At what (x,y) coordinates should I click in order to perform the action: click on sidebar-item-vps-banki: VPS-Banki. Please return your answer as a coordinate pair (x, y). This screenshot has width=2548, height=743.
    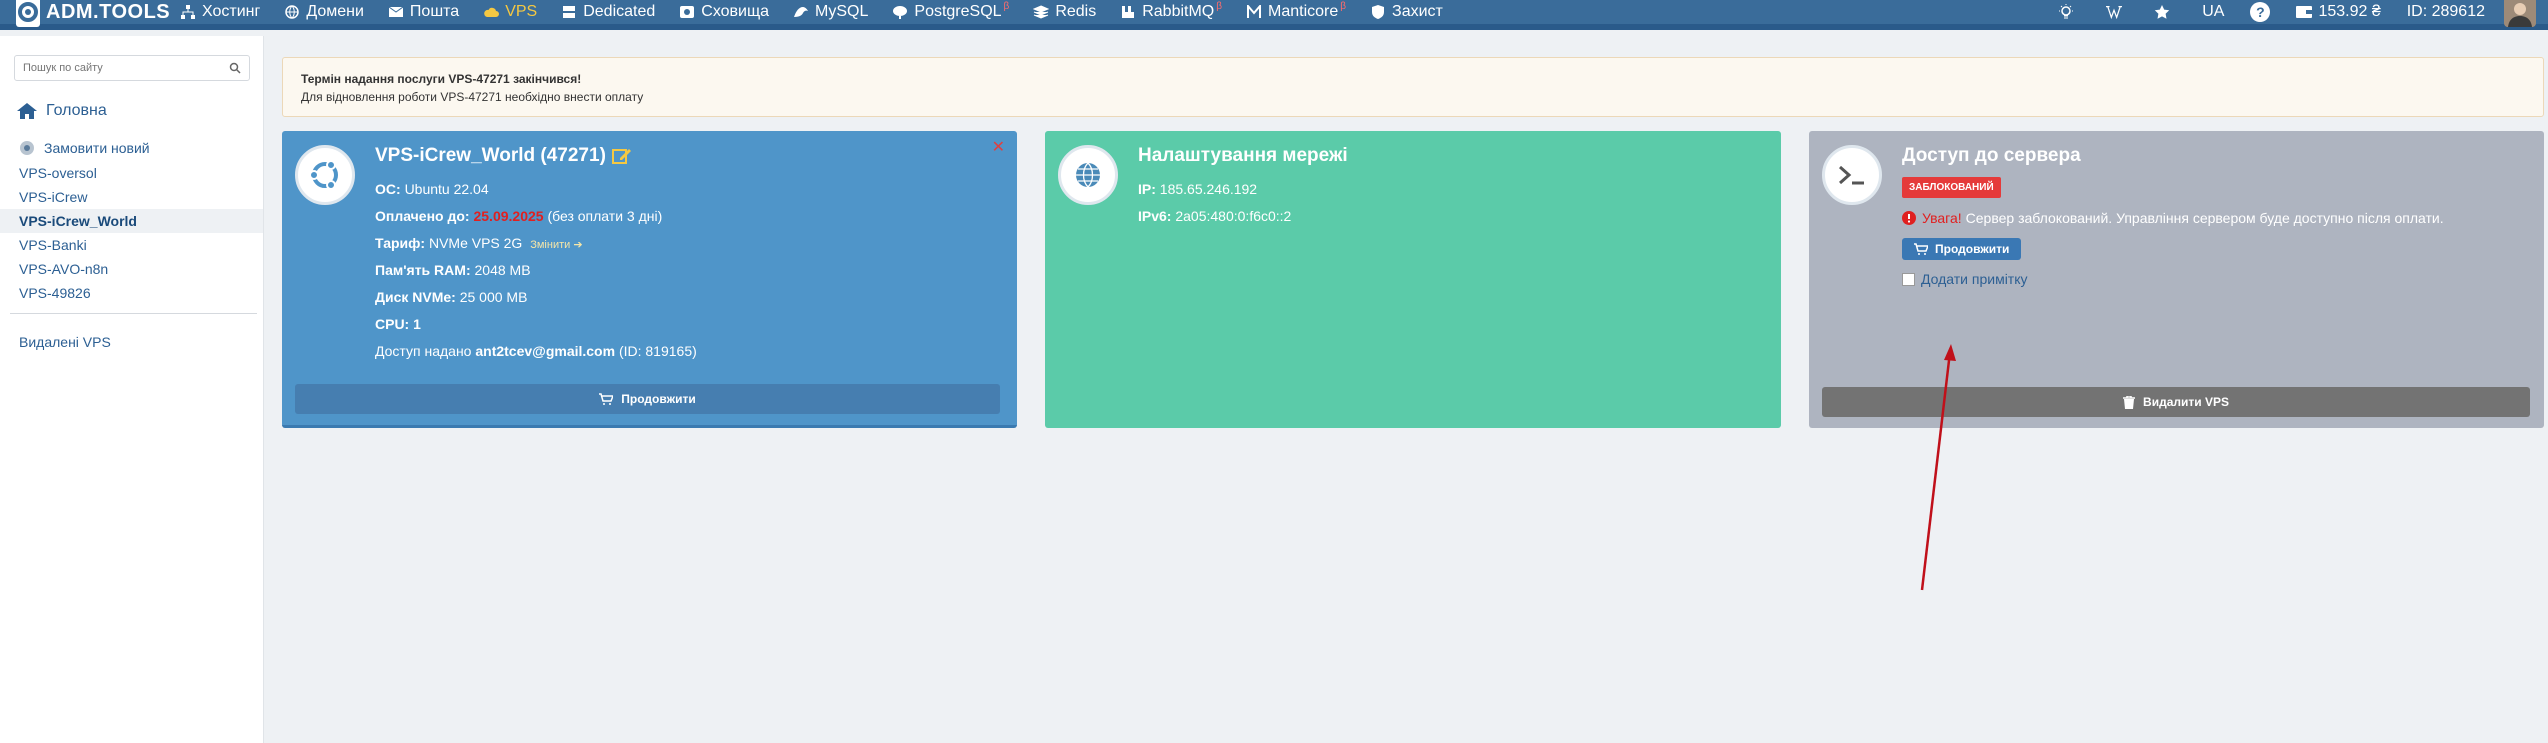
    Looking at the image, I should click on (131, 245).